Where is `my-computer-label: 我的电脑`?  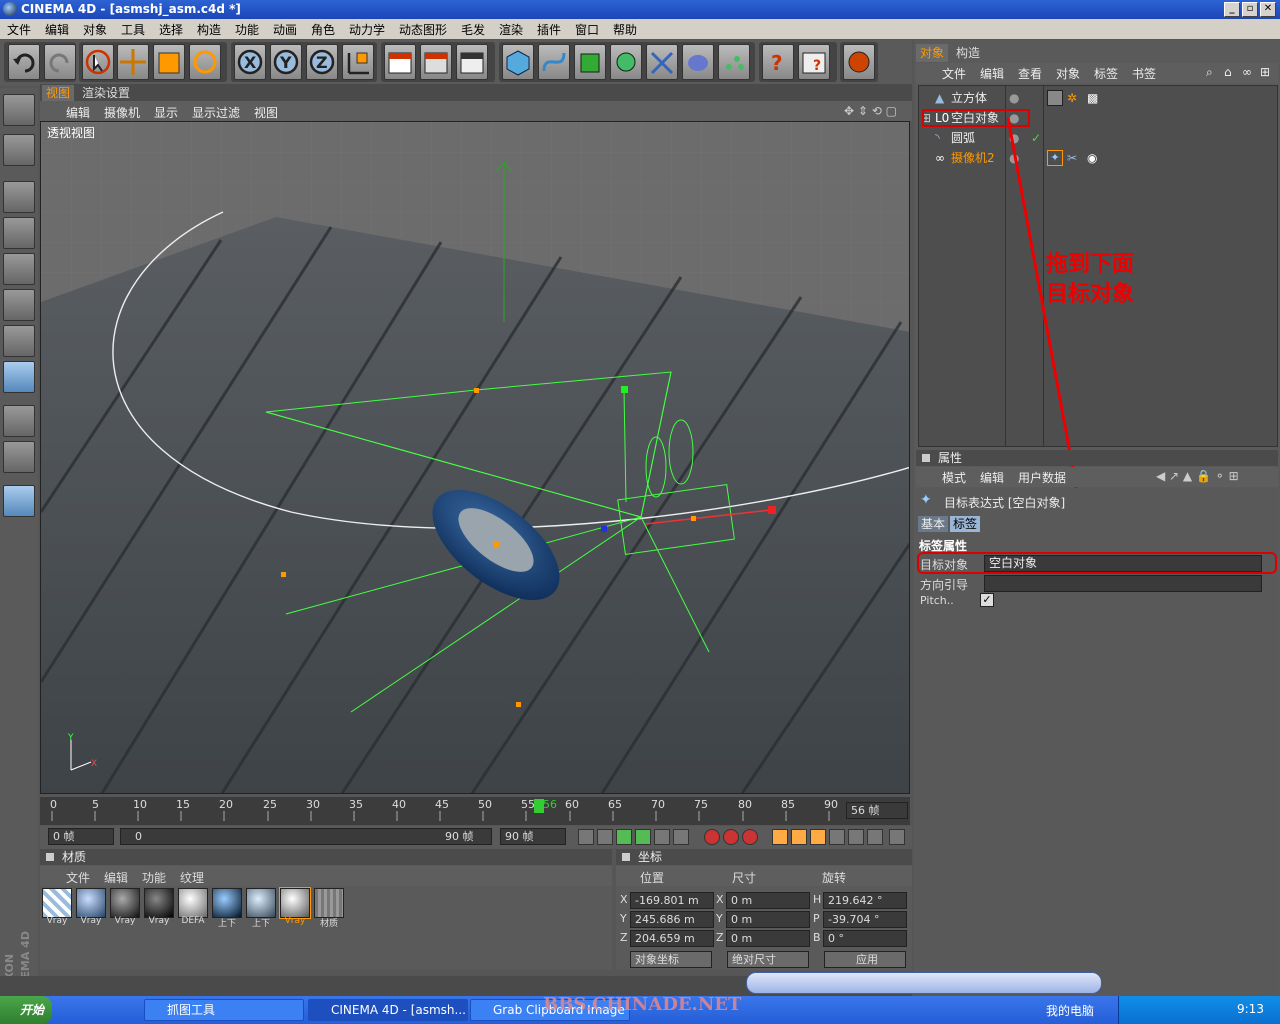
my-computer-label: 我的电脑 is located at coordinates (1070, 1010).